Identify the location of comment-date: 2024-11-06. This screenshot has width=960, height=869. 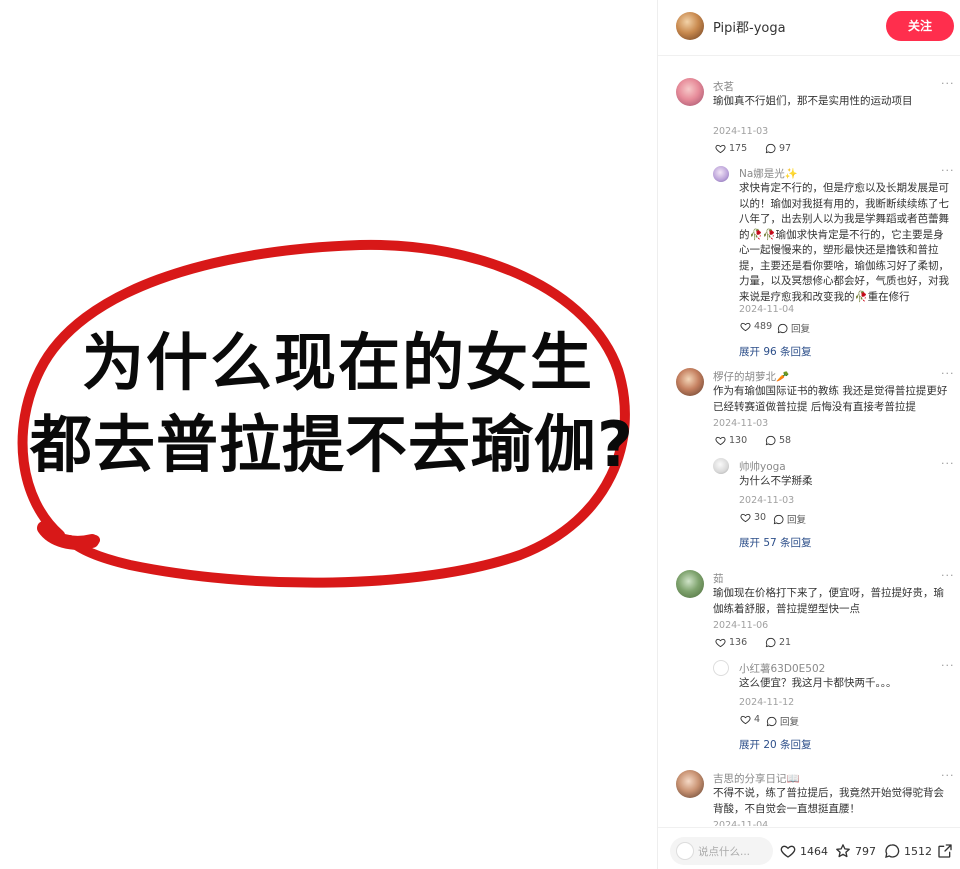
(741, 625).